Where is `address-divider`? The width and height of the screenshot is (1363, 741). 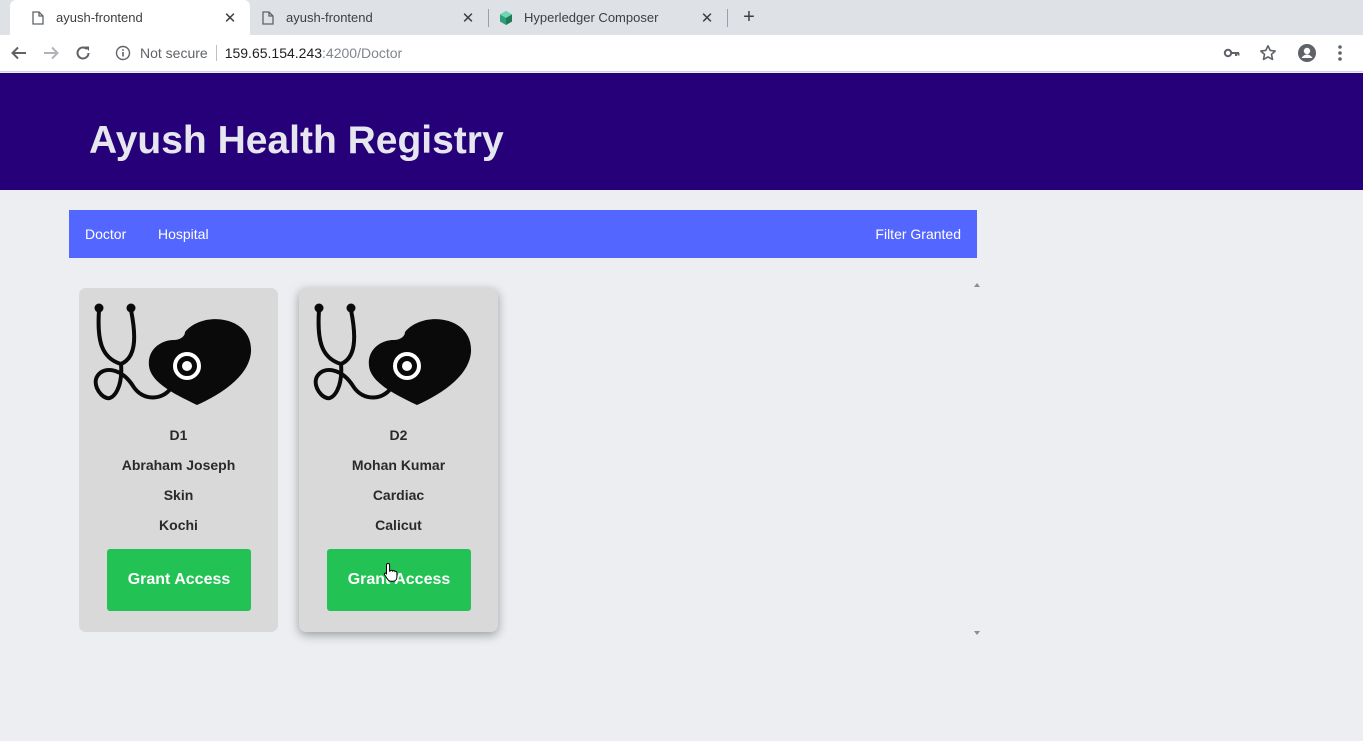 address-divider is located at coordinates (216, 53).